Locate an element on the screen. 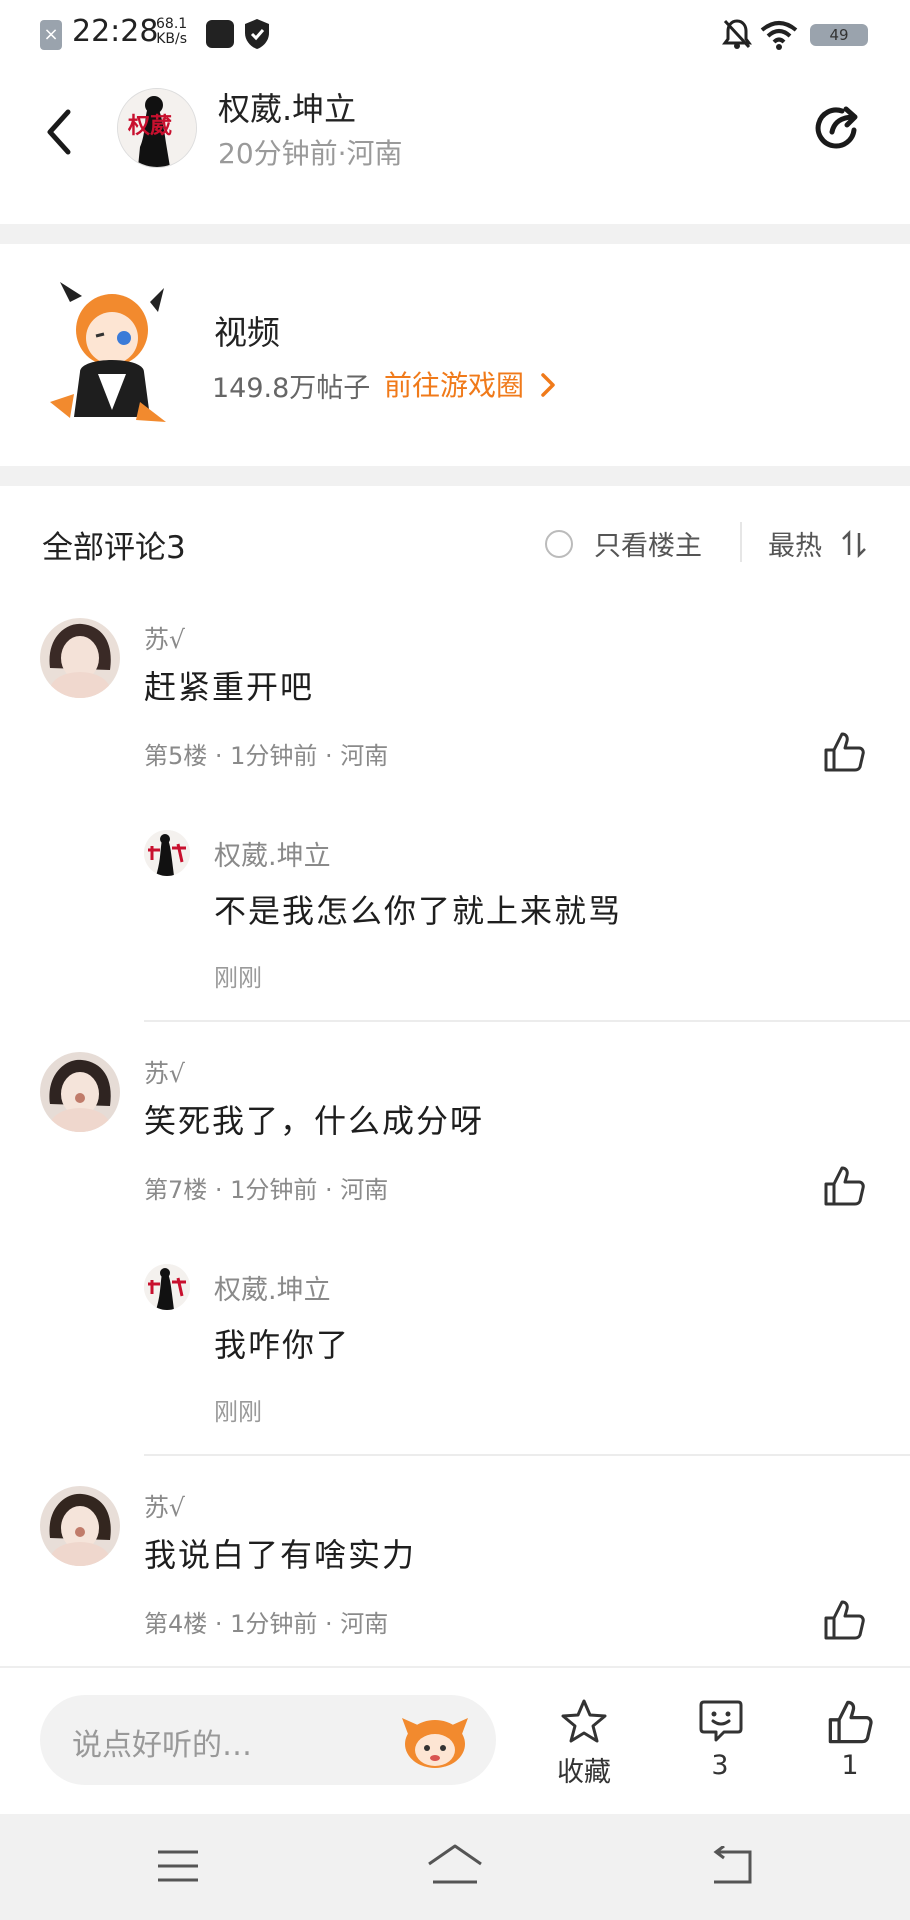 The width and height of the screenshot is (910, 1920). wifi-icon is located at coordinates (779, 37).